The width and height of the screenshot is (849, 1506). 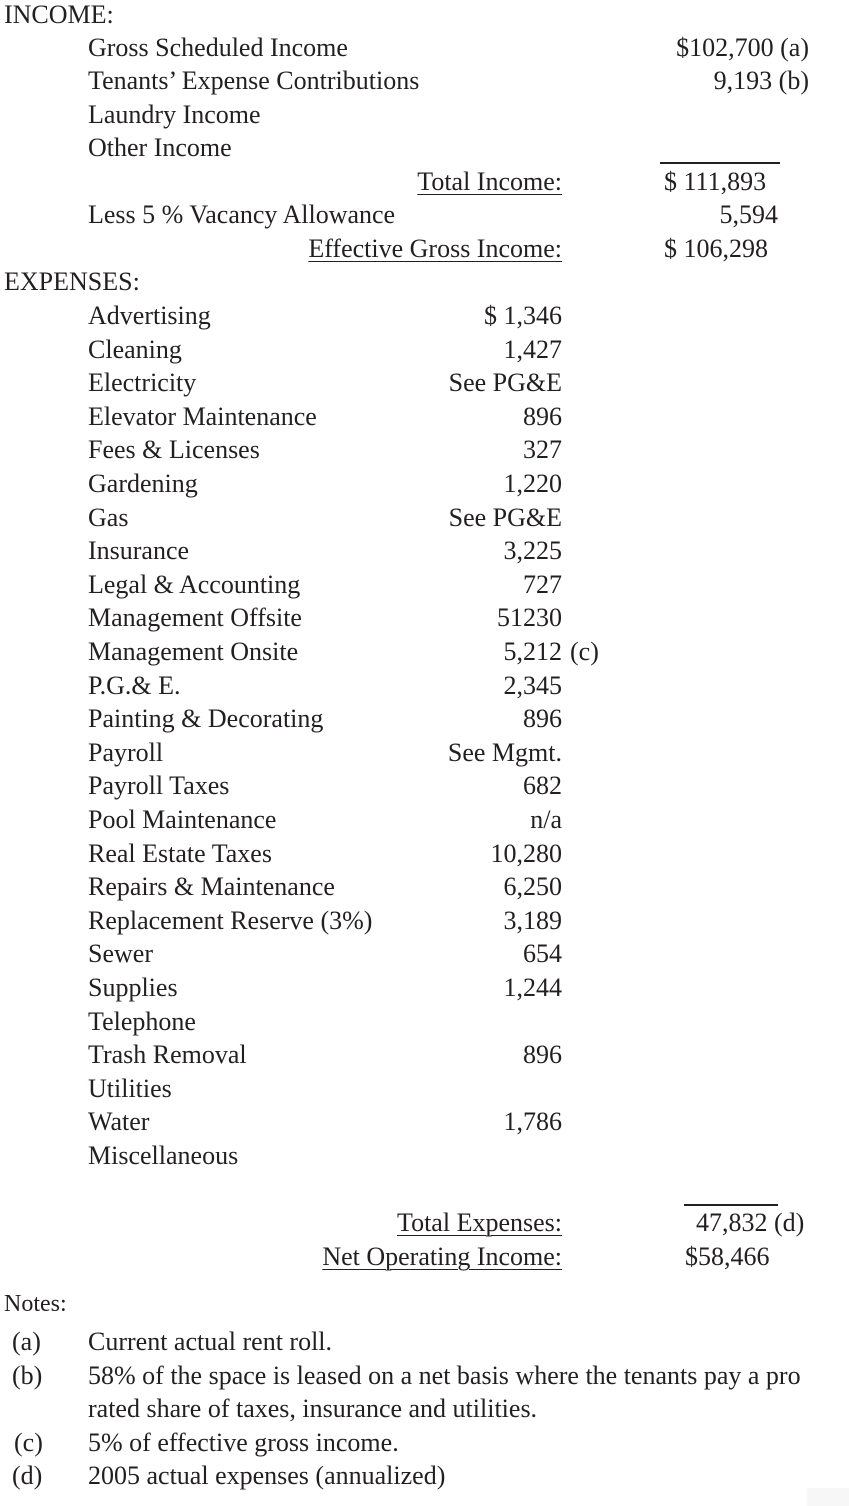 I want to click on note-text-c: 5% of effective gross income., so click(x=243, y=1442).